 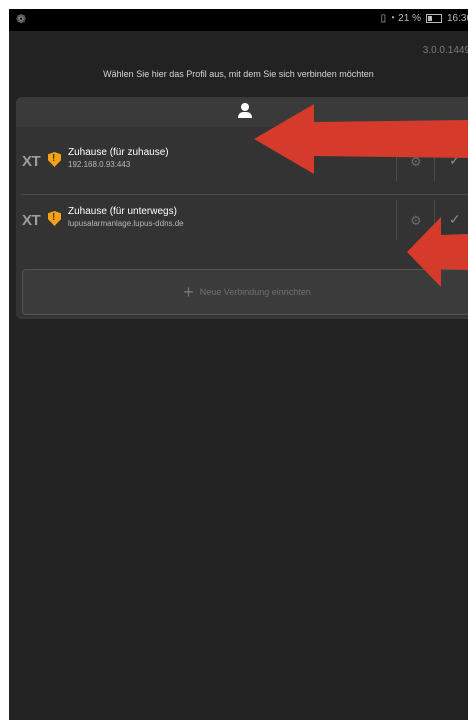 I want to click on new-connection-button: + Neue Verbindung einrichten, so click(x=245, y=292).